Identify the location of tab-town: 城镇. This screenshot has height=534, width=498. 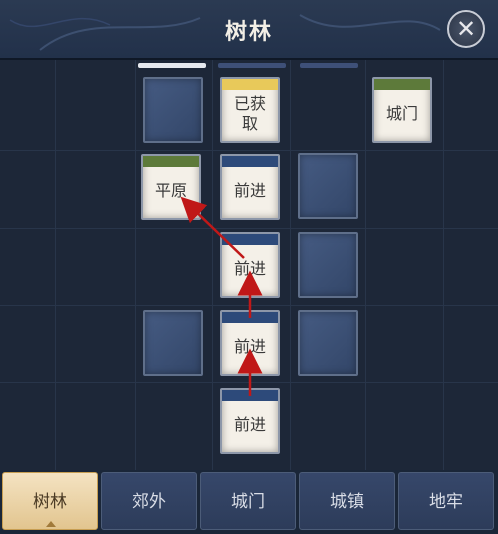
(347, 501).